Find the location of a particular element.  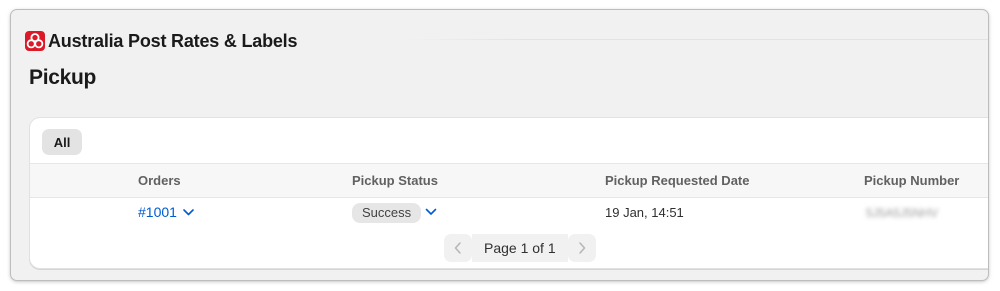

column-header-orders: Orders is located at coordinates (159, 180).